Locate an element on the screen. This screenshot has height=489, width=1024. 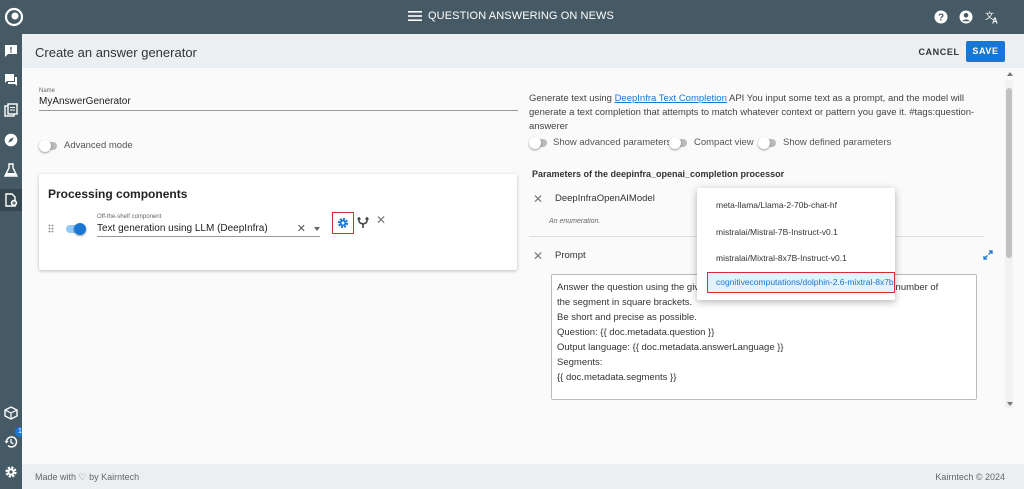
component-select-value: Text generation using LLM (DeepInfra) is located at coordinates (182, 228).